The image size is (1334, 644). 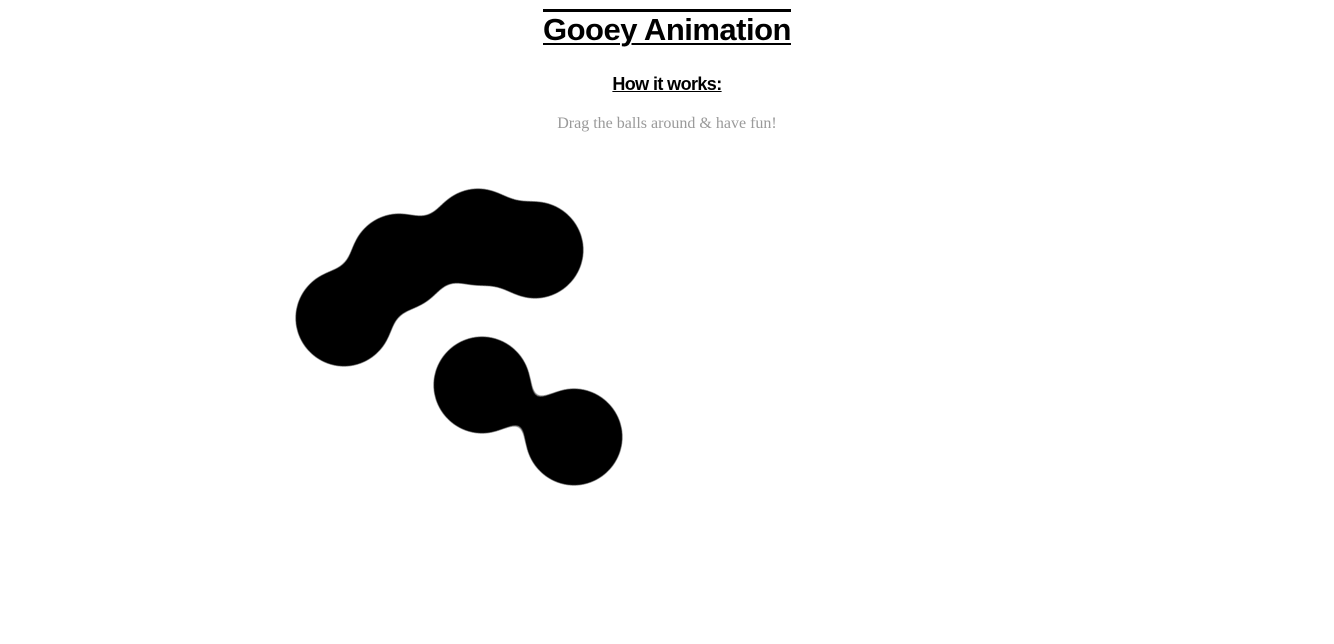 What do you see at coordinates (535, 250) in the screenshot?
I see `ball-upper-right` at bounding box center [535, 250].